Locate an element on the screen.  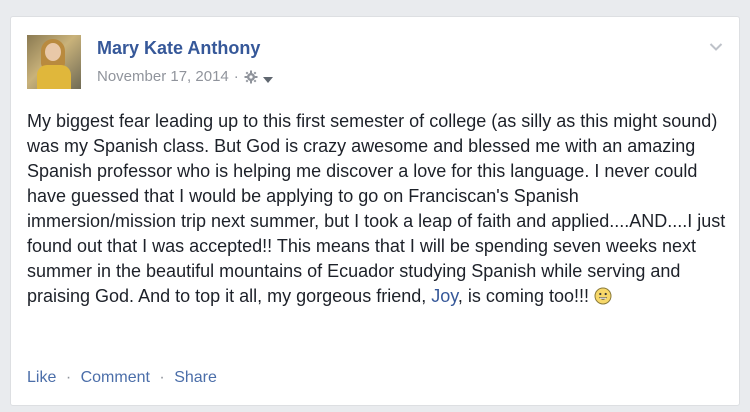
post-date: November 17, 2014 is located at coordinates (163, 76).